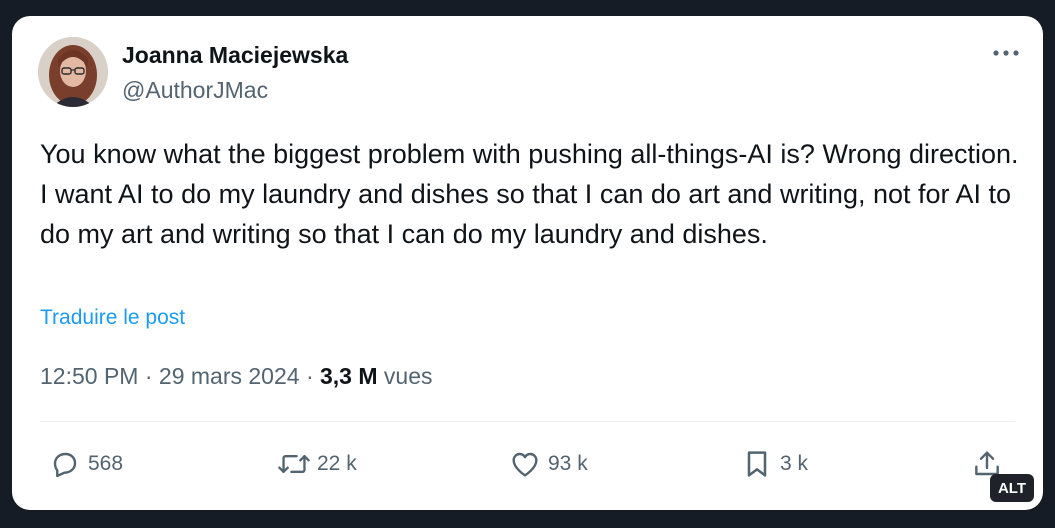 This screenshot has width=1055, height=528. What do you see at coordinates (229, 376) in the screenshot?
I see `tweet-date: 29 mars 2024` at bounding box center [229, 376].